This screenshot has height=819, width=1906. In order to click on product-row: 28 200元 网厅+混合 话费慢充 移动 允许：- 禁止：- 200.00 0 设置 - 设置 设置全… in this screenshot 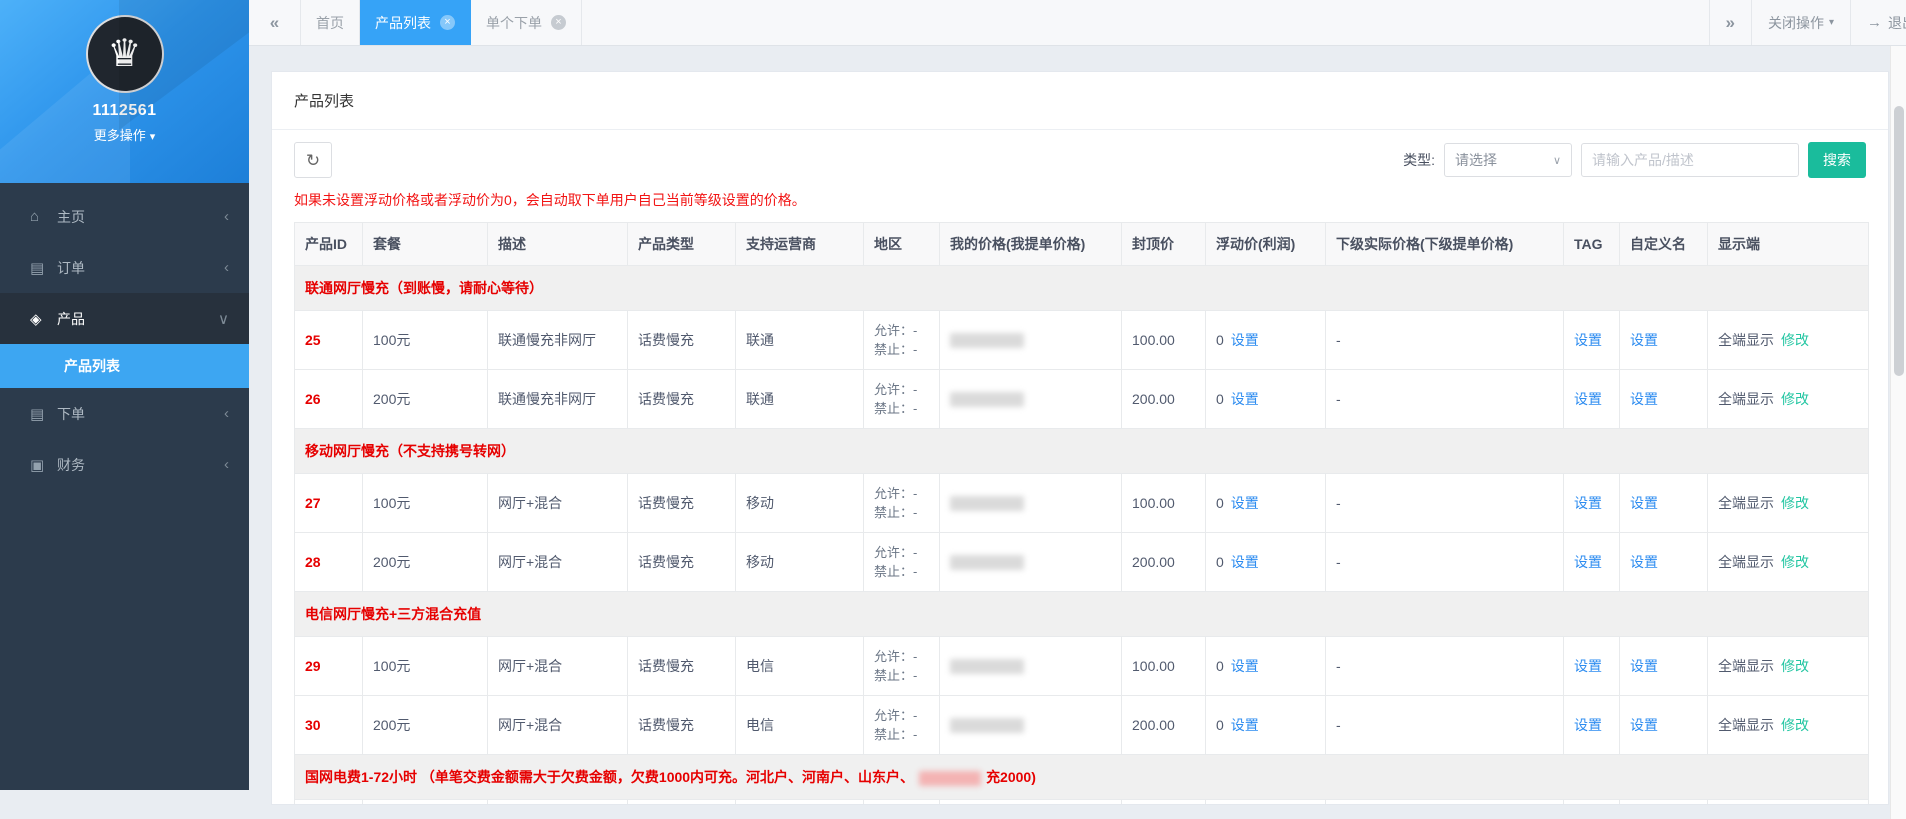, I will do `click(1081, 562)`.